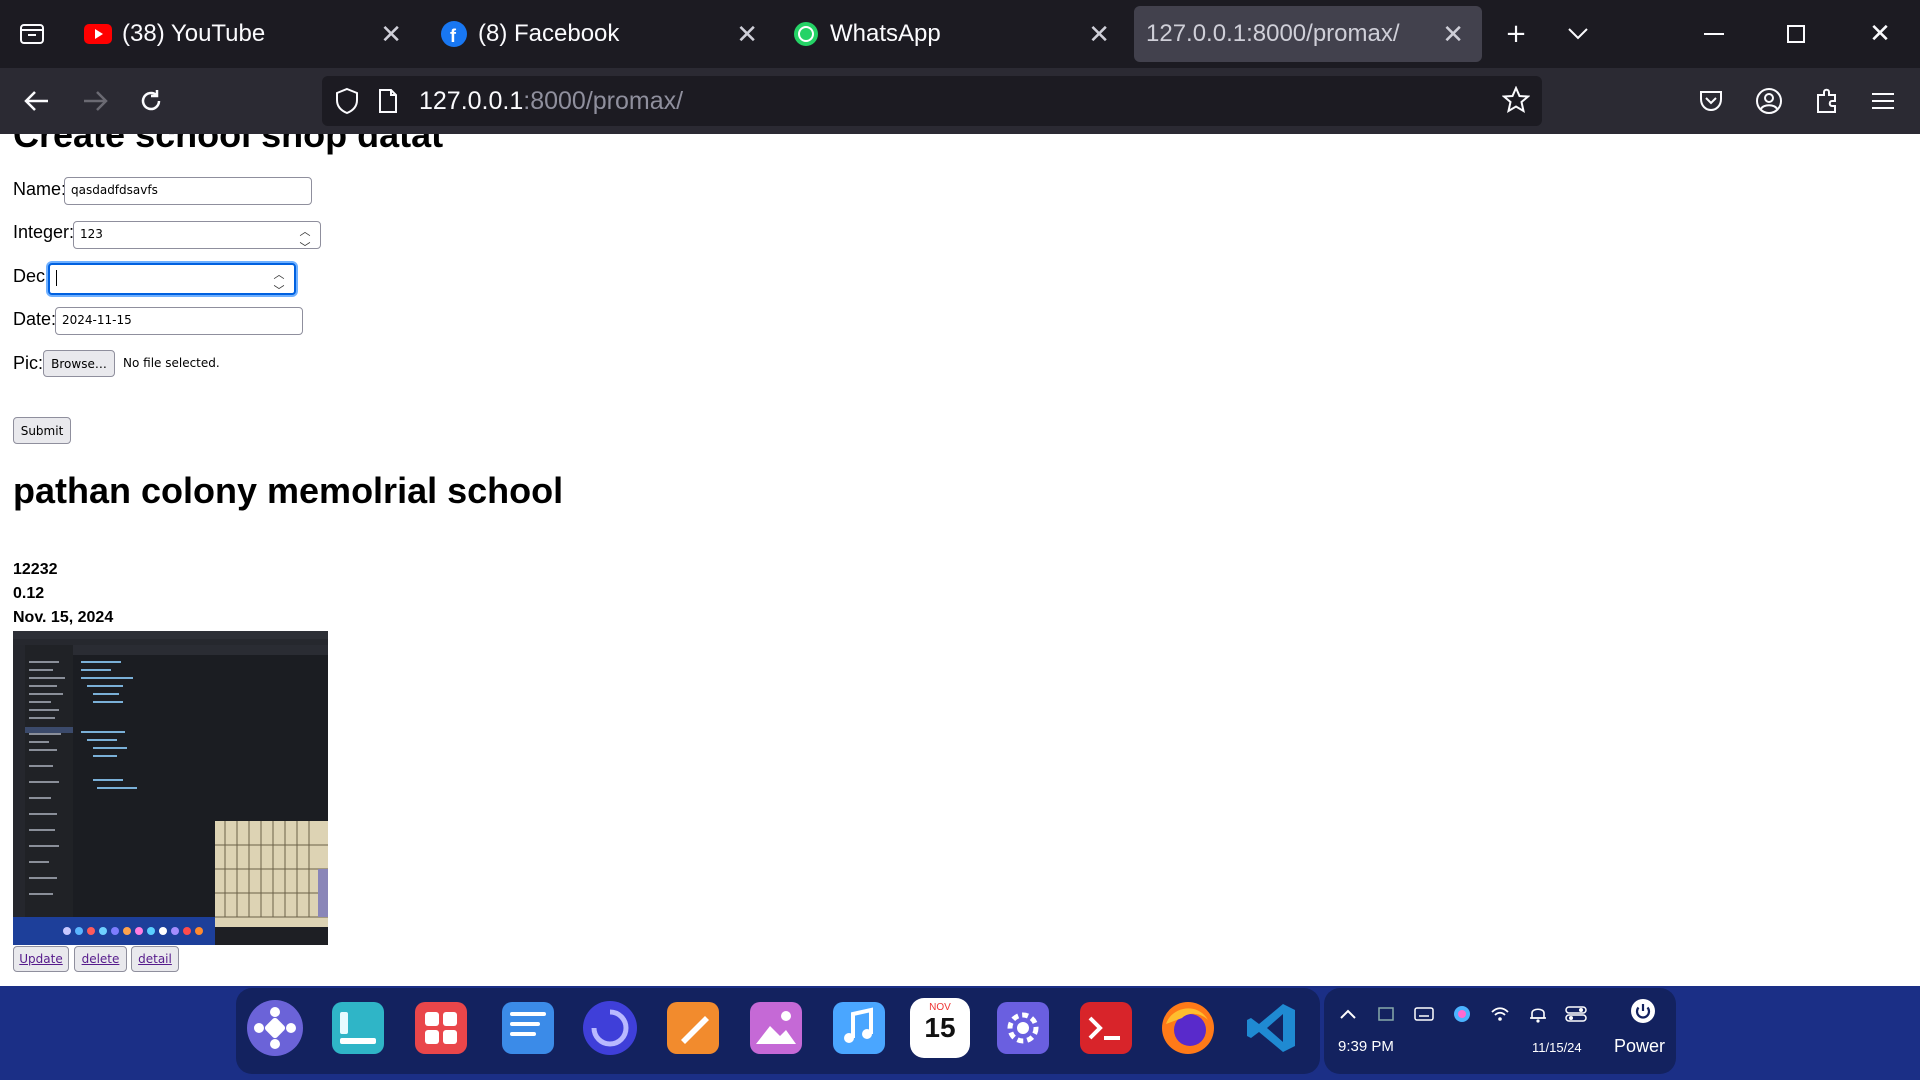 The image size is (1920, 1080). What do you see at coordinates (1827, 101) in the screenshot?
I see `extensions-icon` at bounding box center [1827, 101].